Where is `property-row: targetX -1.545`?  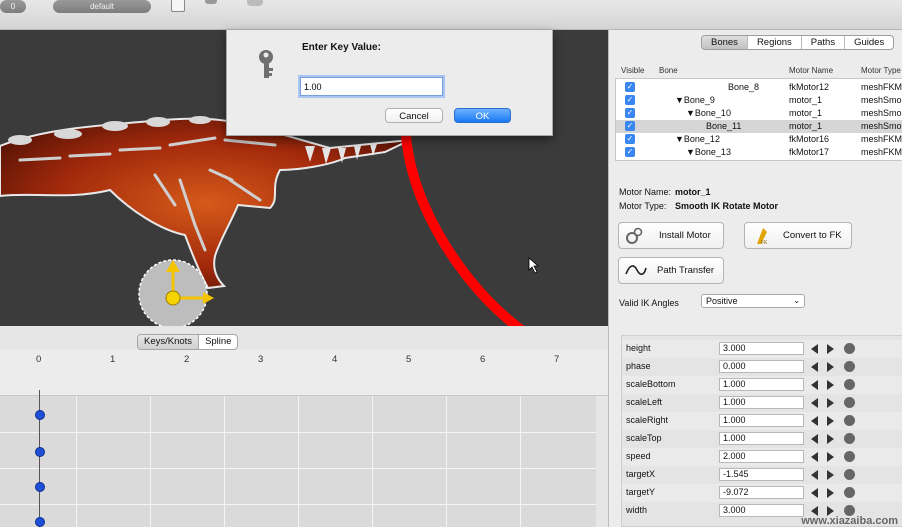 property-row: targetX -1.545 is located at coordinates (762, 475).